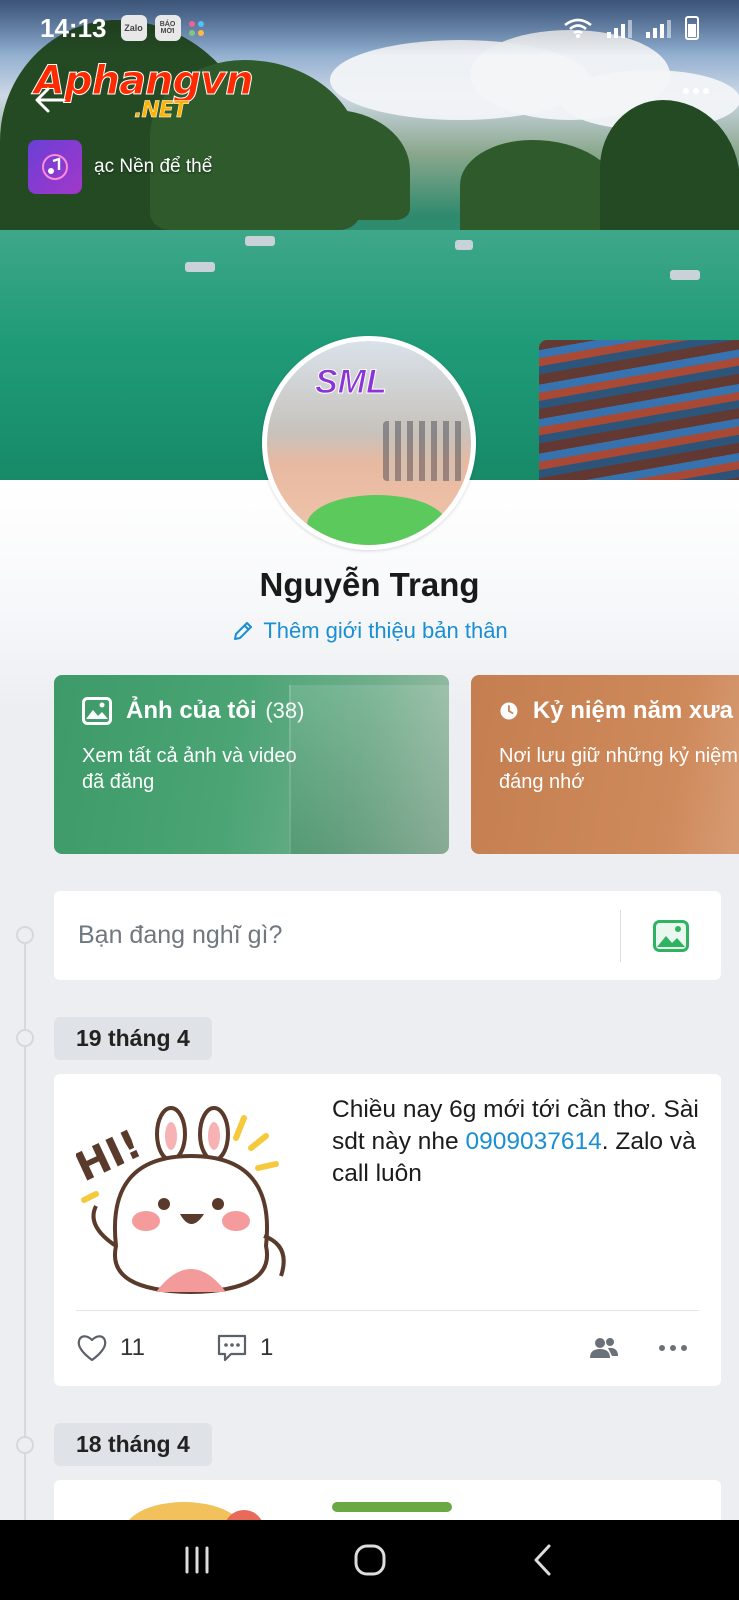  I want to click on status-composer, so click(387, 935).